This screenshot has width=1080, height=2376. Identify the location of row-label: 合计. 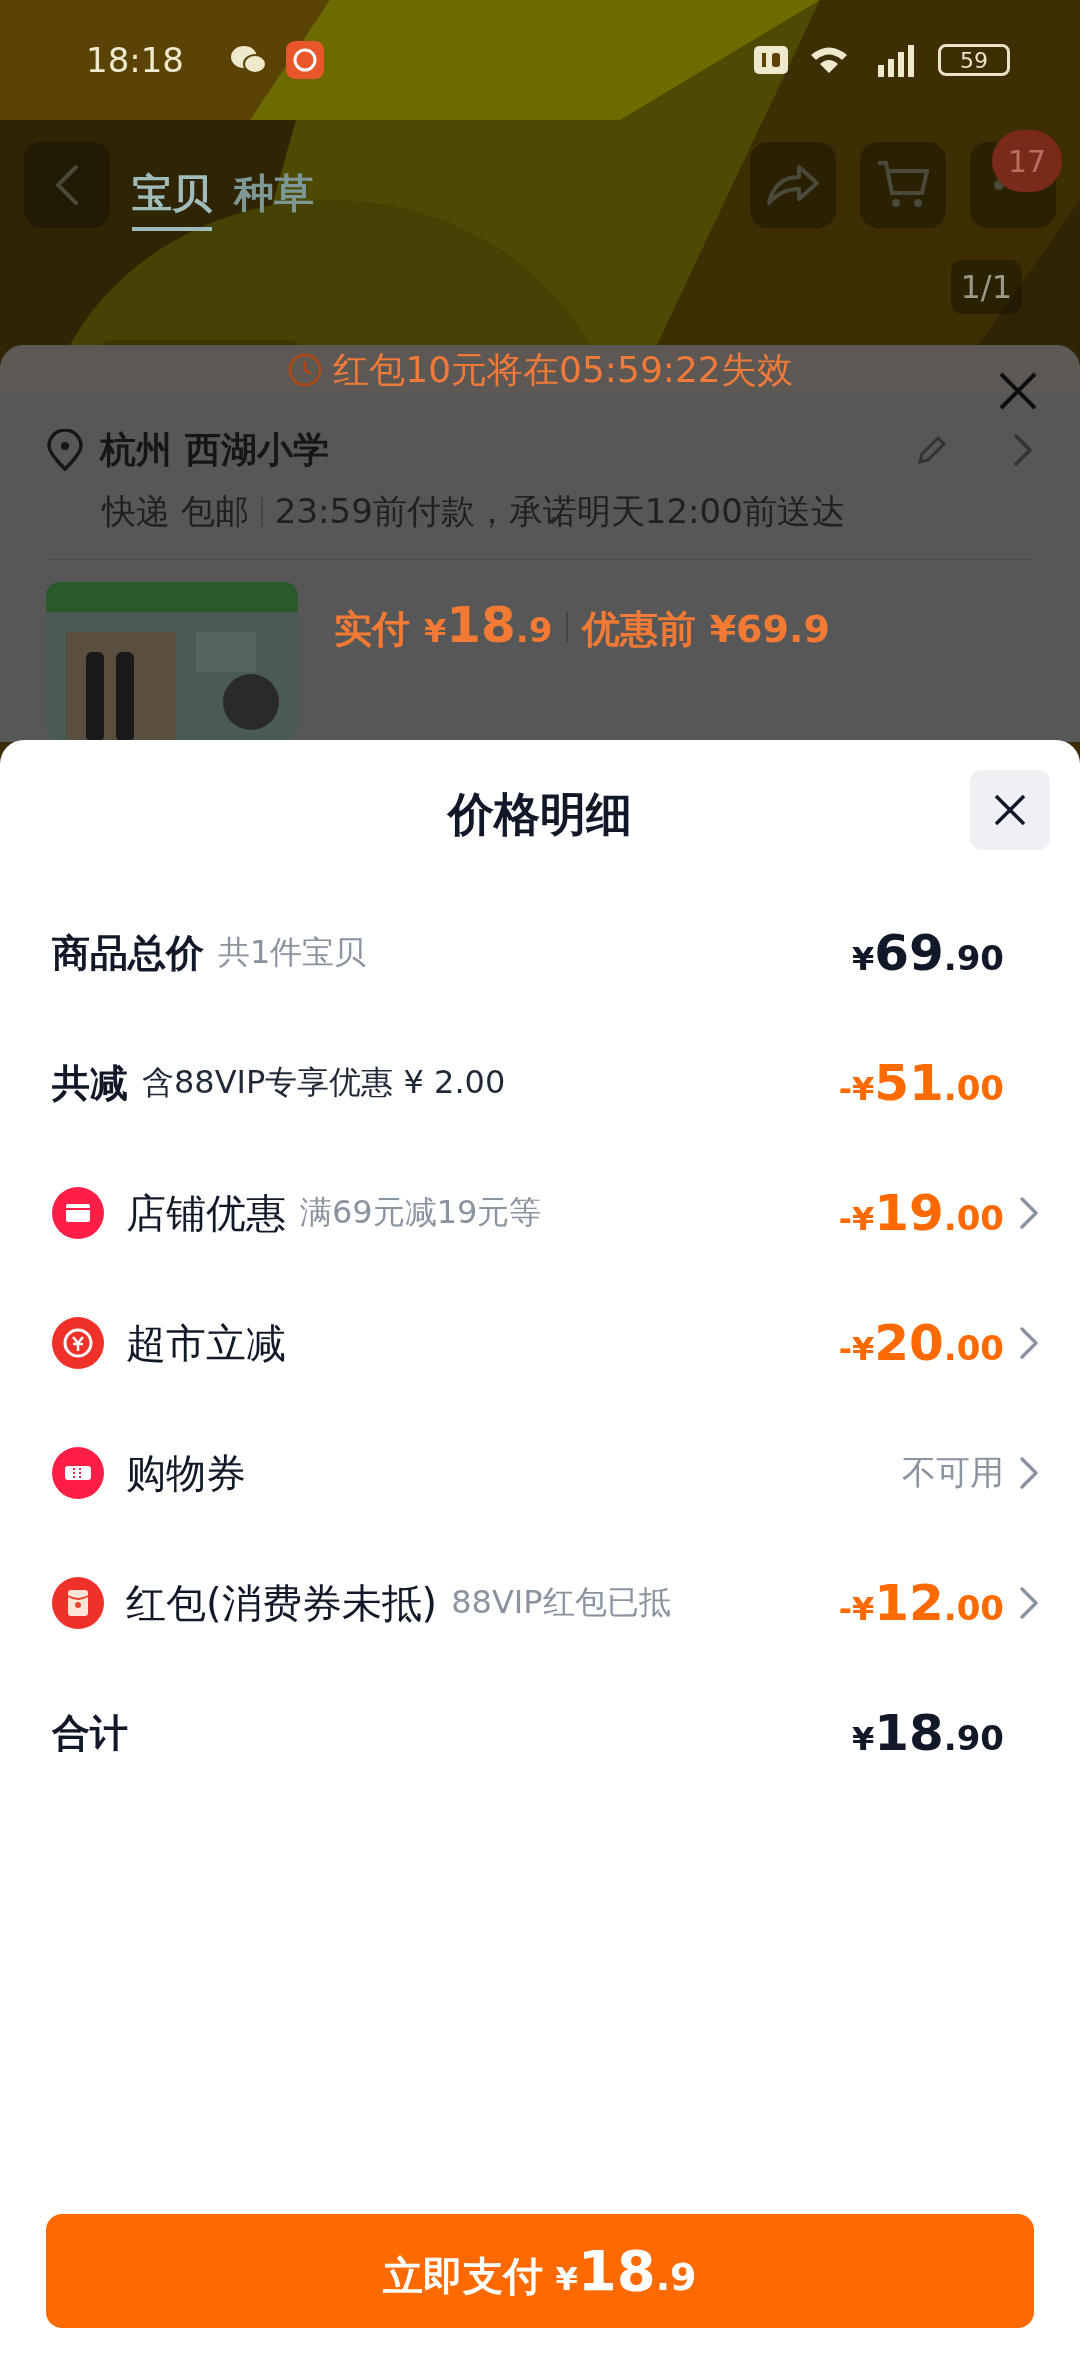
(90, 1733).